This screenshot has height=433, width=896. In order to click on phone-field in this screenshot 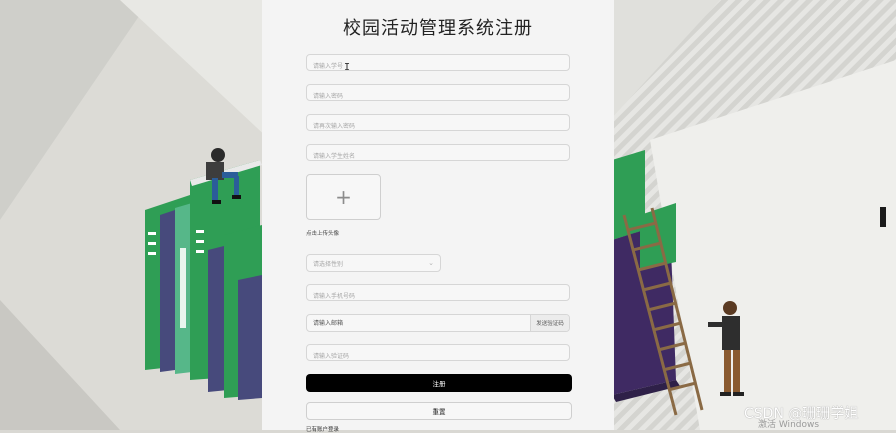, I will do `click(438, 294)`.